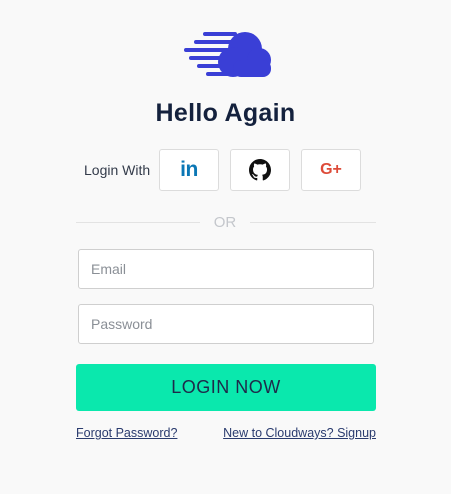 The height and width of the screenshot is (494, 451). What do you see at coordinates (138, 222) in the screenshot?
I see `divider-line-left` at bounding box center [138, 222].